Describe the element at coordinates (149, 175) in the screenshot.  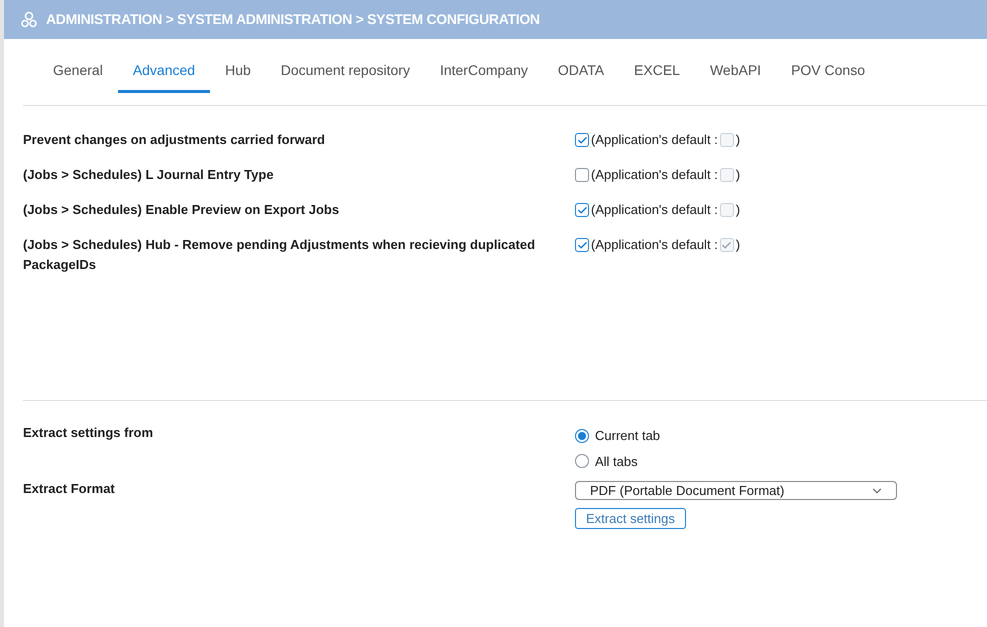
I see `setting-label: (Jobs > Schedules) L Journal Entry Type` at that location.